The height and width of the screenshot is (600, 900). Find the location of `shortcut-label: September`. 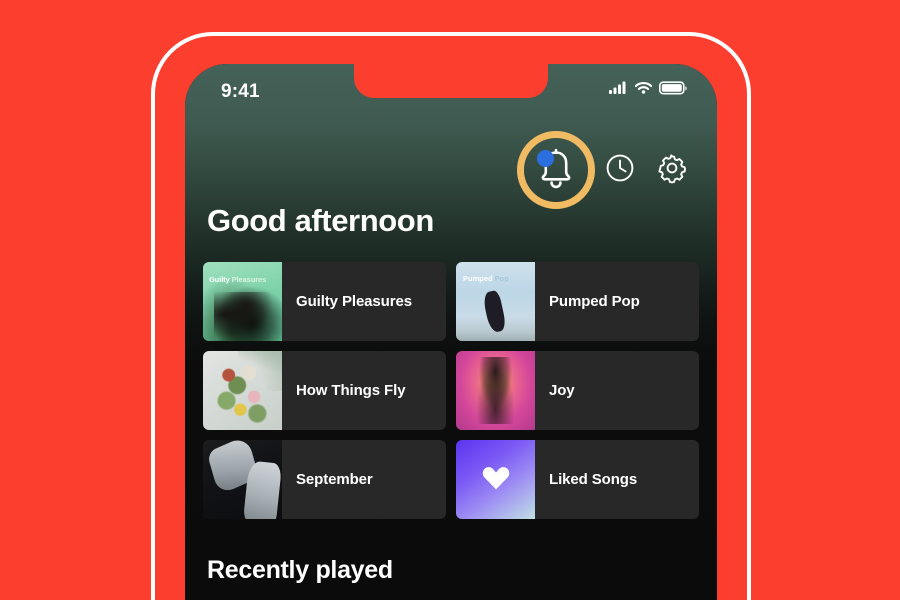

shortcut-label: September is located at coordinates (334, 479).